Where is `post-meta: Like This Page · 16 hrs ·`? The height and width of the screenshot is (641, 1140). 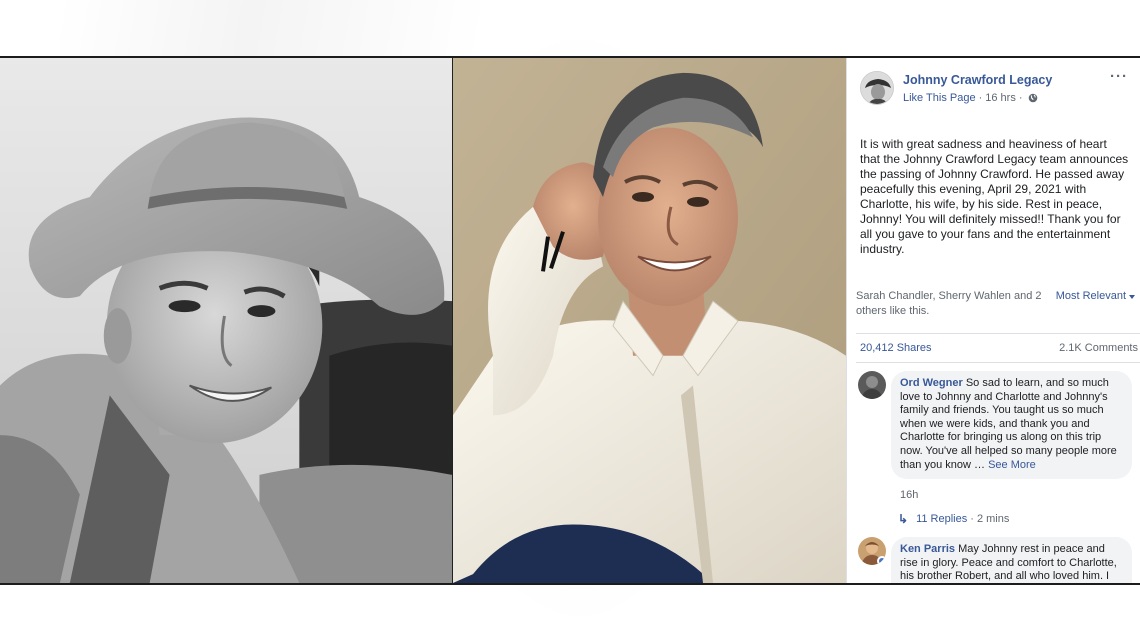 post-meta: Like This Page · 16 hrs · is located at coordinates (1006, 98).